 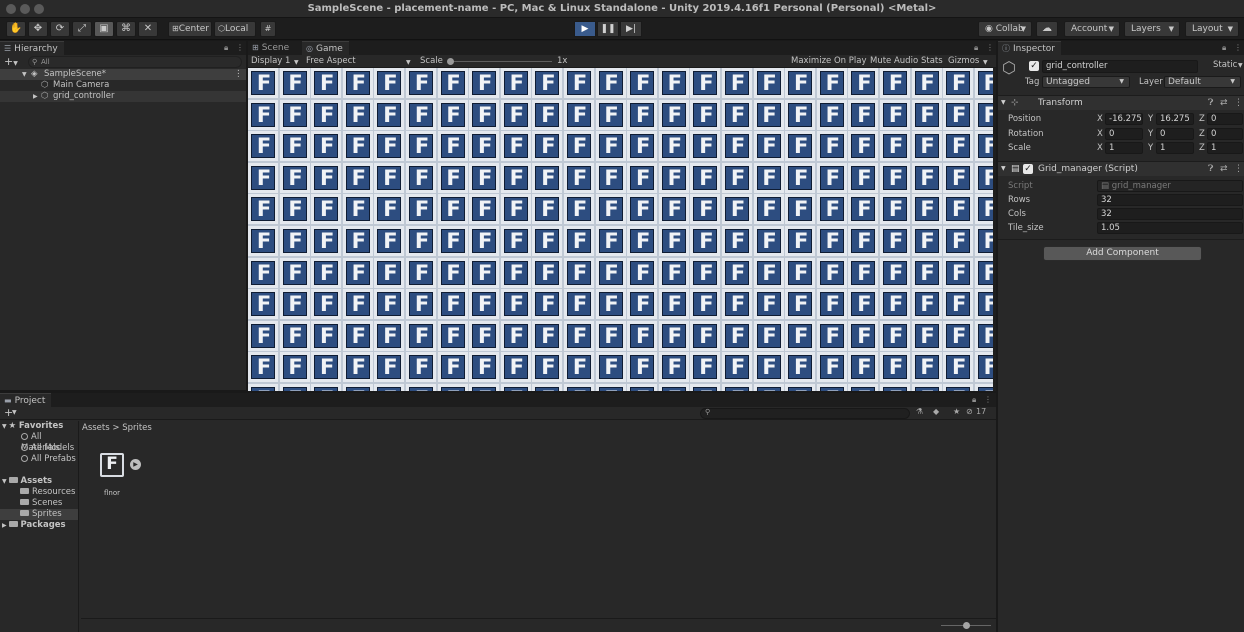 I want to click on position-z-field: 0, so click(x=1225, y=119).